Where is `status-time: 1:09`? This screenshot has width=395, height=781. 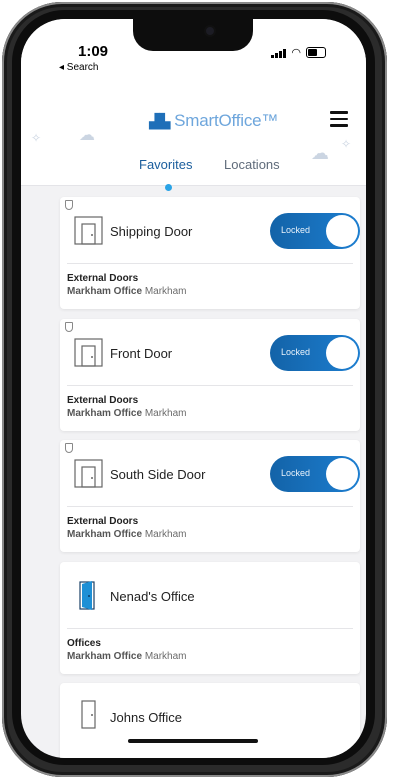
status-time: 1:09 is located at coordinates (93, 51).